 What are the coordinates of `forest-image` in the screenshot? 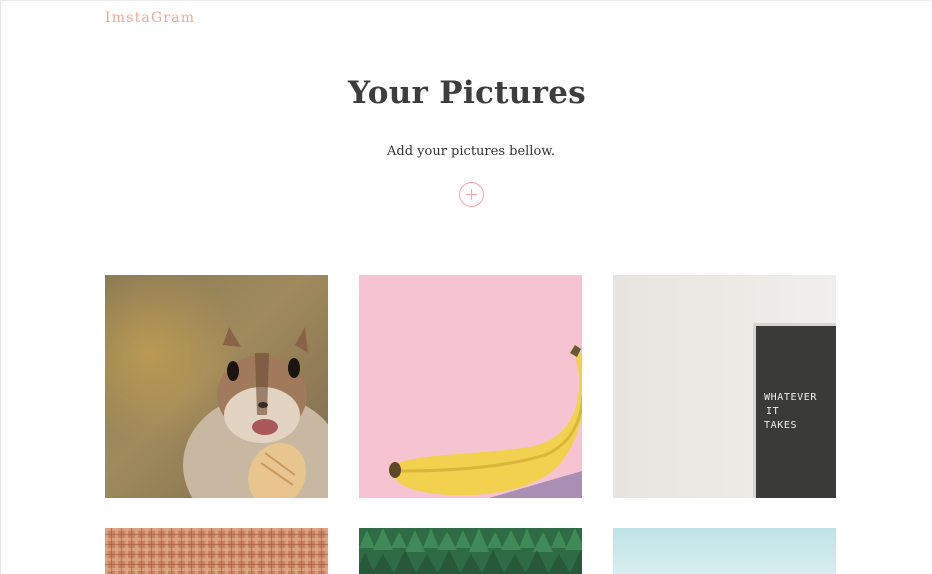 It's located at (470, 551).